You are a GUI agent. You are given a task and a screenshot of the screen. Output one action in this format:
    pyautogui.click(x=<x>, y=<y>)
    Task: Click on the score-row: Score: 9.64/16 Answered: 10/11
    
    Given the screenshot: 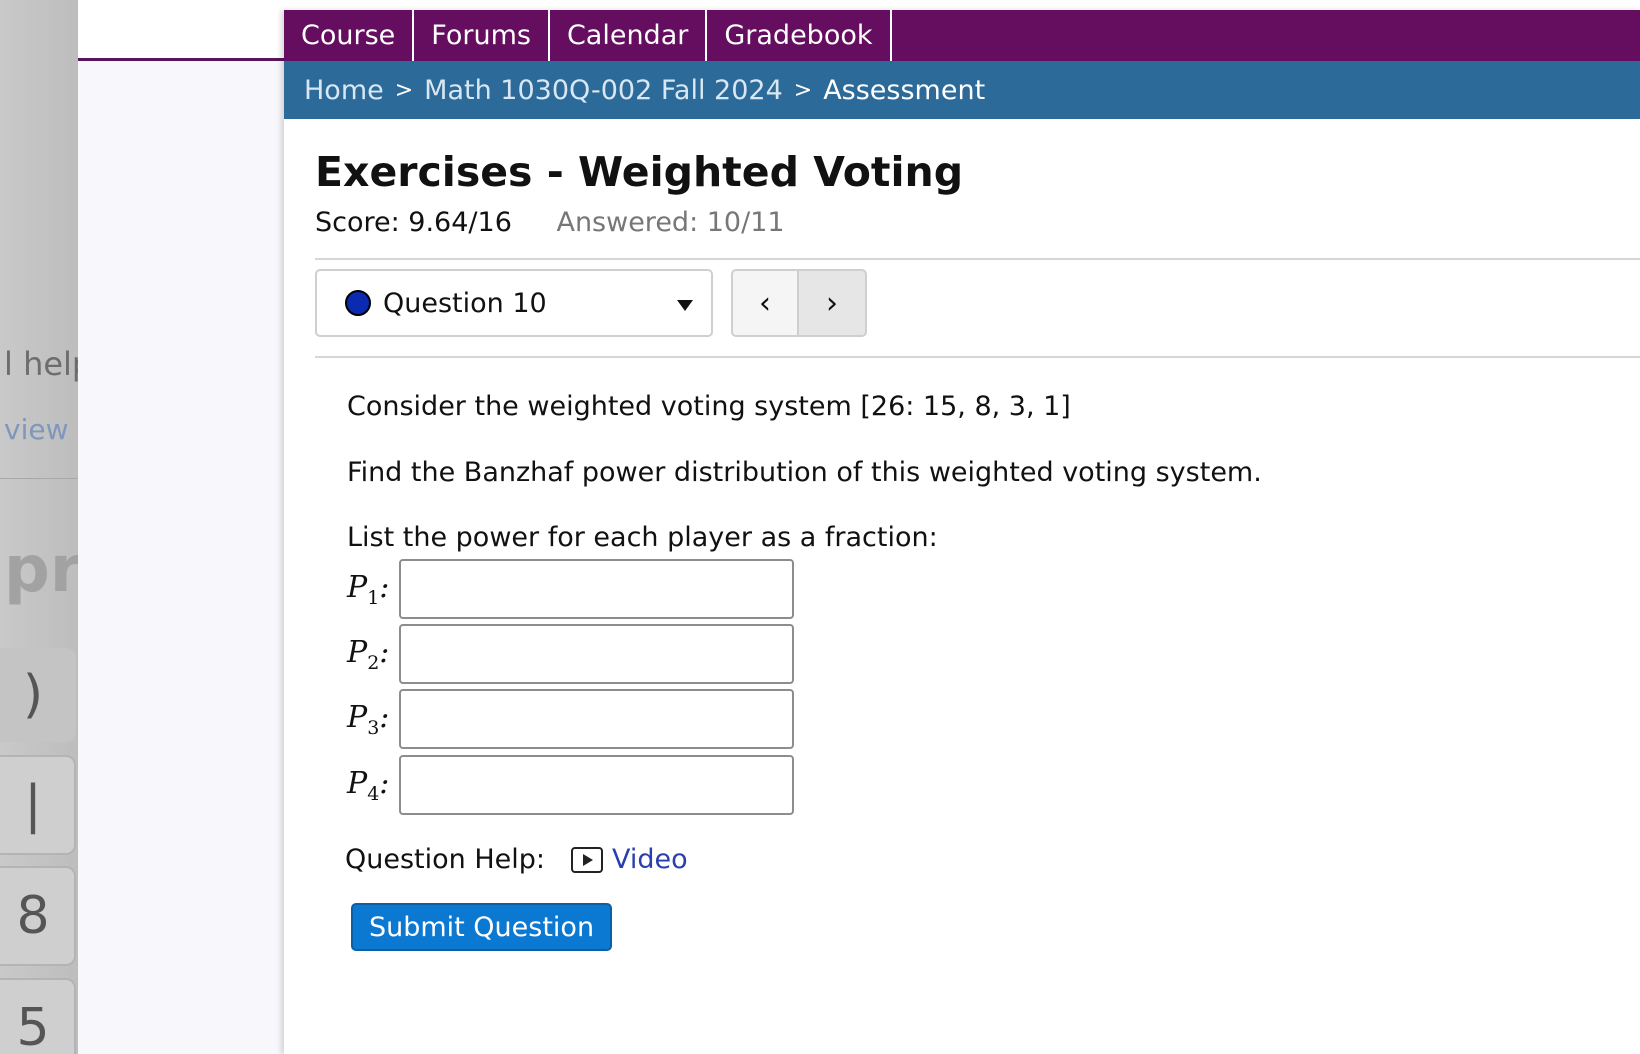 What is the action you would take?
    pyautogui.click(x=550, y=222)
    